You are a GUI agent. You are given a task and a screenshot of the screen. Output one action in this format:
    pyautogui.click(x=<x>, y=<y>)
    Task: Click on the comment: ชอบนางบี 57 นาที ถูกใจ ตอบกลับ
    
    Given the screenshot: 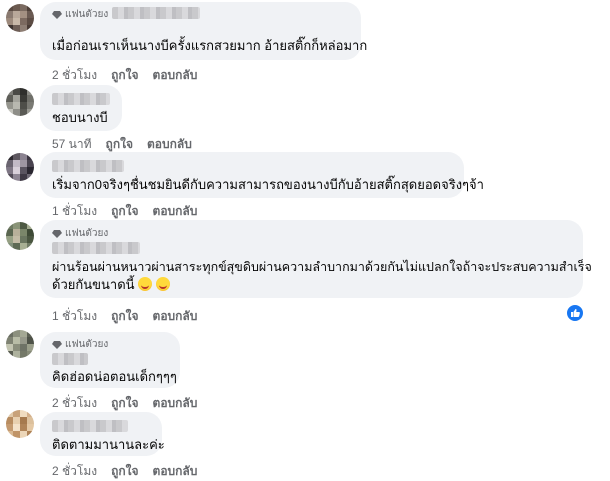 What is the action you would take?
    pyautogui.click(x=305, y=120)
    